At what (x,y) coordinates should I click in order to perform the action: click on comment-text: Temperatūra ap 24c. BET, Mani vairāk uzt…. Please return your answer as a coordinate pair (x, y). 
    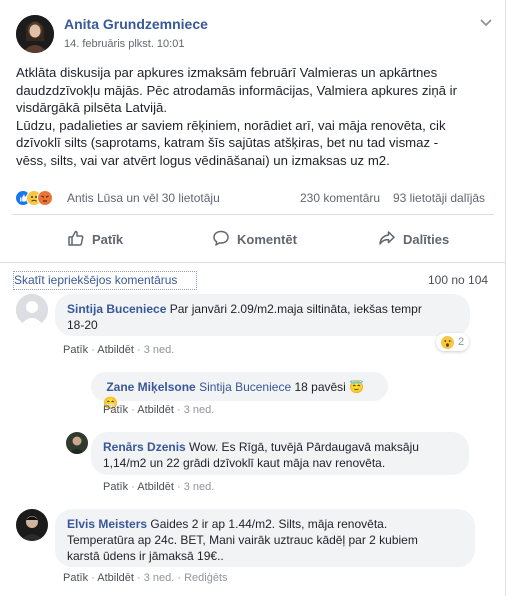
    Looking at the image, I should click on (242, 540).